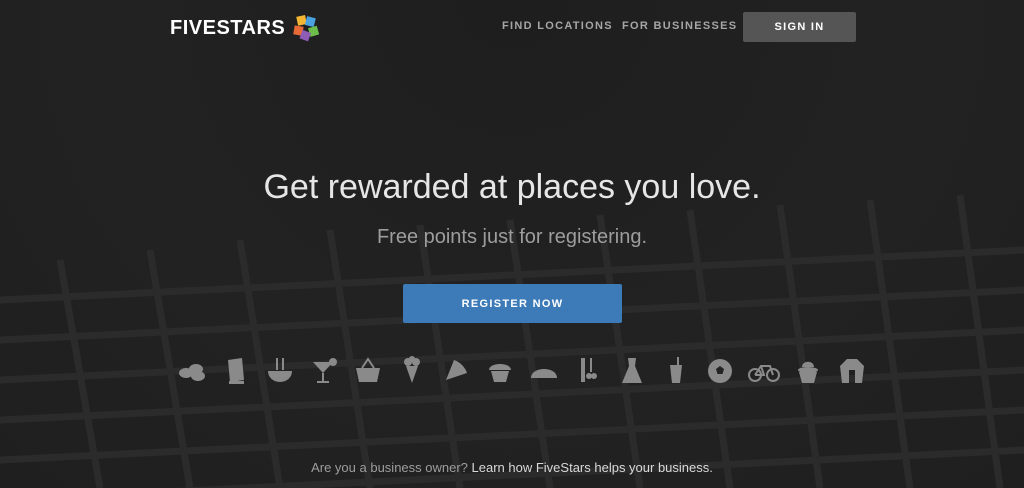 This screenshot has height=488, width=1024. I want to click on business-owner-question: Are you a business owner?, so click(389, 467).